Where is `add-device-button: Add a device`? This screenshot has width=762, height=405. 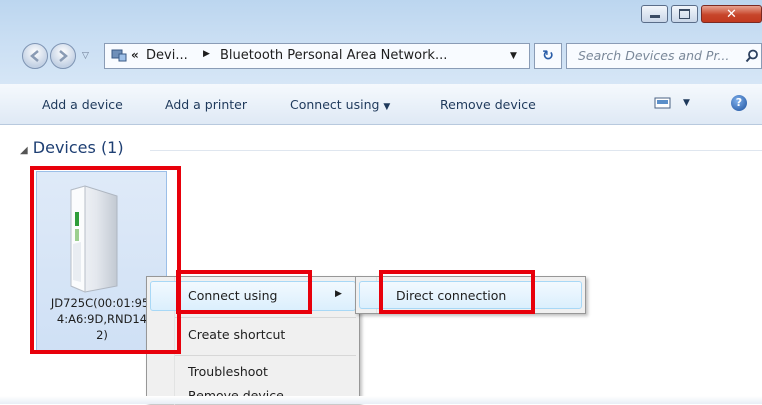 add-device-button: Add a device is located at coordinates (82, 104).